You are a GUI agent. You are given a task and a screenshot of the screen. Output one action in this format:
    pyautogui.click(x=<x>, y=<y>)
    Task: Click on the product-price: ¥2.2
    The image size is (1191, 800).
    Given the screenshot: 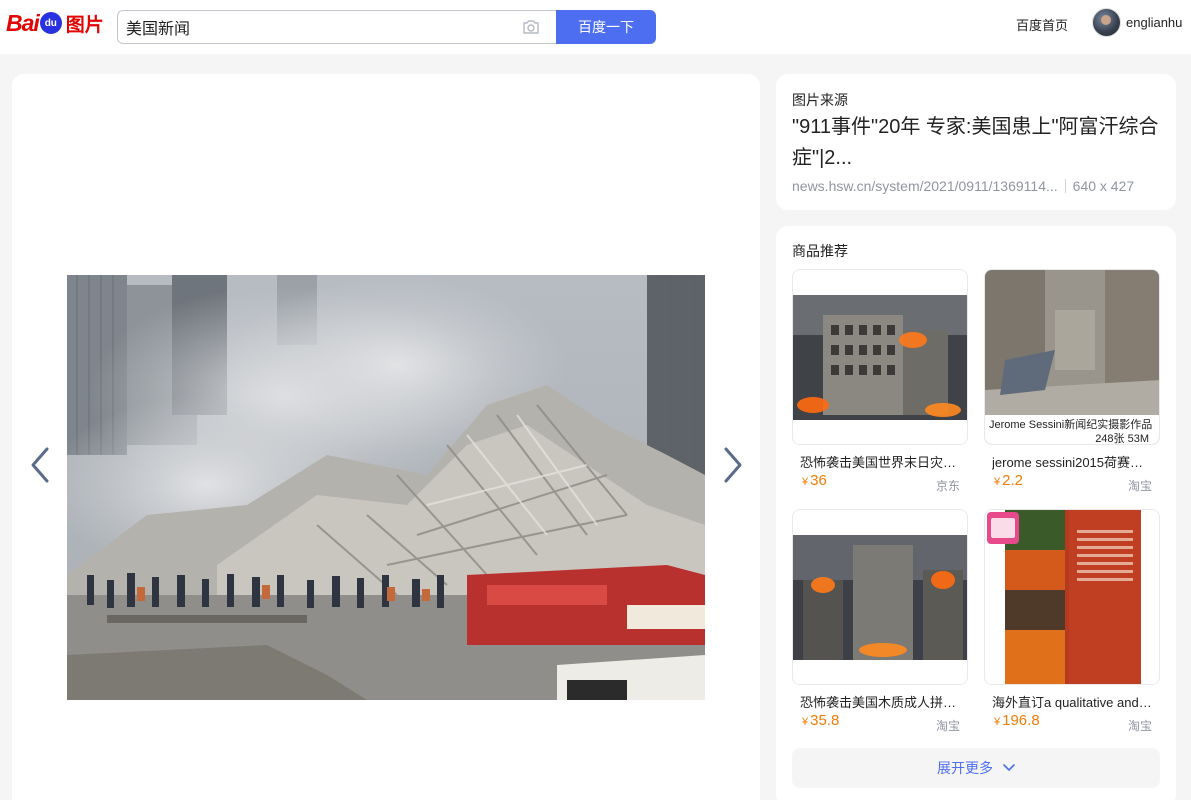 What is the action you would take?
    pyautogui.click(x=1008, y=480)
    